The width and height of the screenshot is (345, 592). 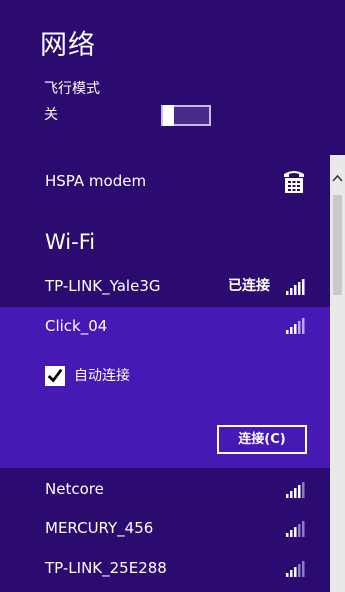 I want to click on wifi-network-row: TP-LINK_Yale3G 已连接, so click(x=165, y=287).